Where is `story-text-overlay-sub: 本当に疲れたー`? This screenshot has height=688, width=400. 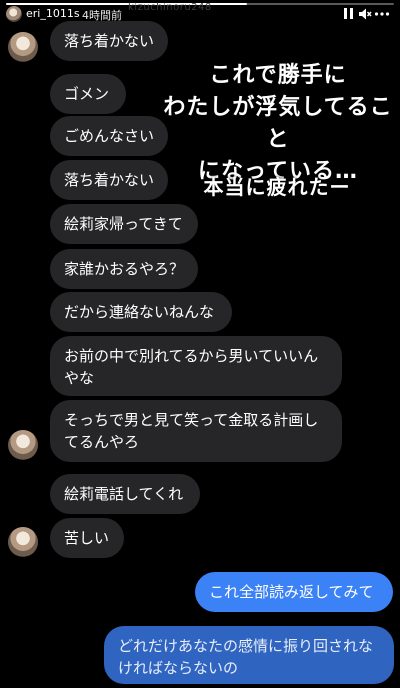
story-text-overlay-sub: 本当に疲れたー is located at coordinates (277, 187).